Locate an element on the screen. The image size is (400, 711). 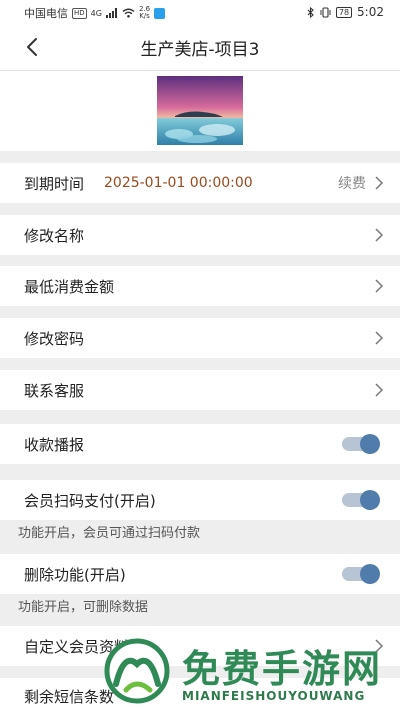
row-change-password: 修改密码 is located at coordinates (200, 338).